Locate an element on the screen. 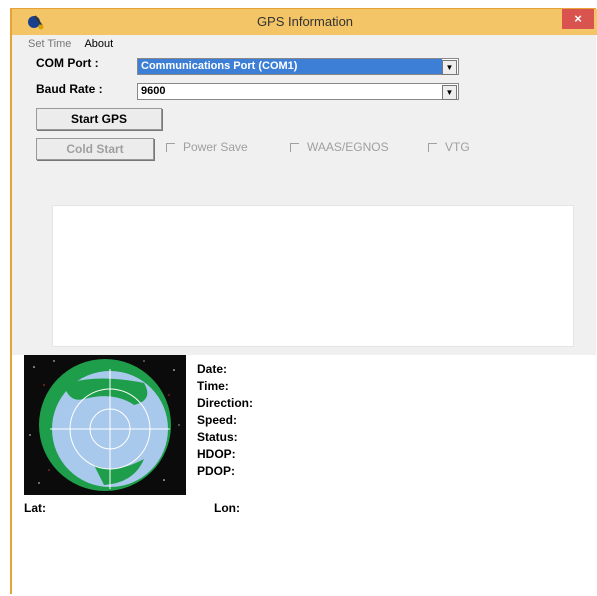  waas-egnos-checkbox: WAAS/EGNOS is located at coordinates (339, 147).